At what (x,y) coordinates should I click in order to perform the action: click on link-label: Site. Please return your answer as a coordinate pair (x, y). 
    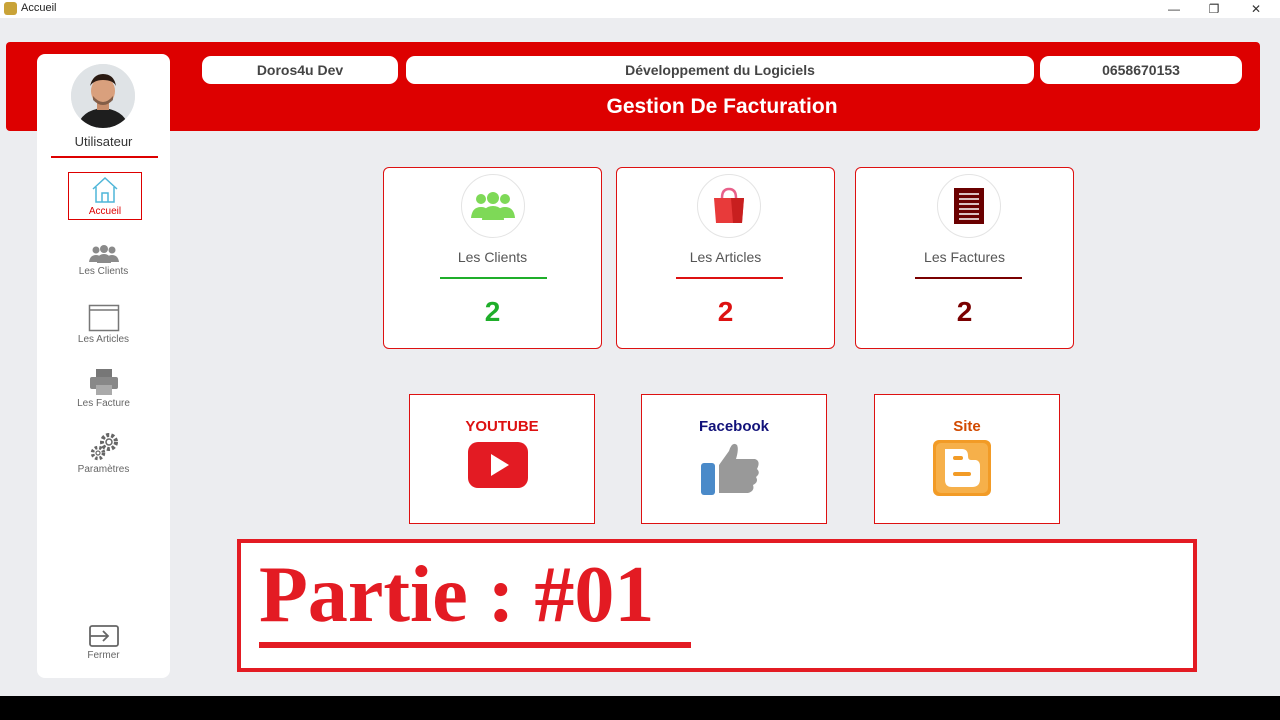
    Looking at the image, I should click on (967, 426).